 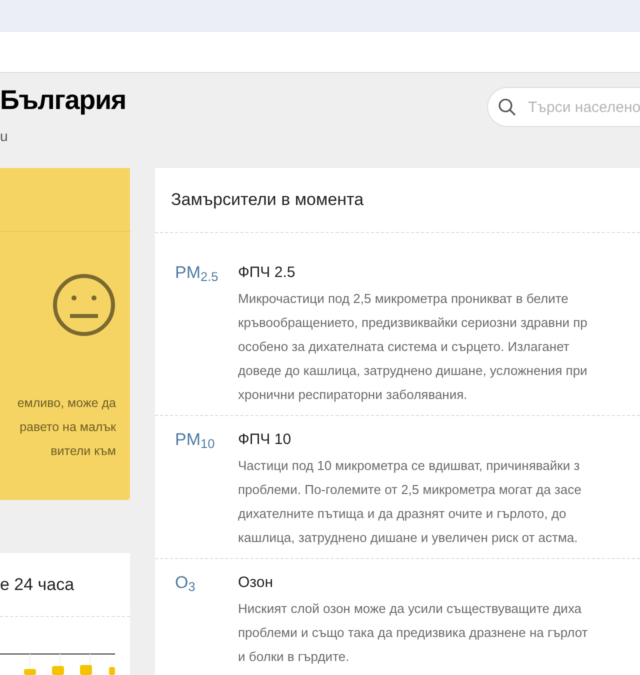 I want to click on pollutant-name: ФПЧ 10, so click(x=265, y=440).